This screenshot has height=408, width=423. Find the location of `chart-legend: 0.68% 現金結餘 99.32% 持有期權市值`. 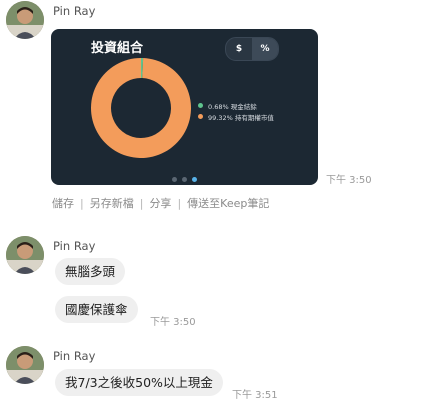

chart-legend: 0.68% 現金結餘 99.32% 持有期權市值 is located at coordinates (236, 111).